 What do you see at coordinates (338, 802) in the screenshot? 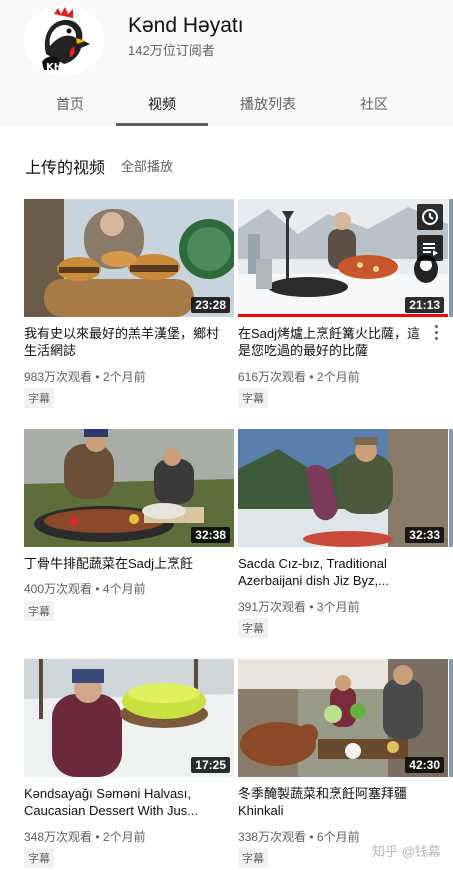
I see `video-title: 冬季醃製蔬菜和烹飪阿塞拜疆Khinkali` at bounding box center [338, 802].